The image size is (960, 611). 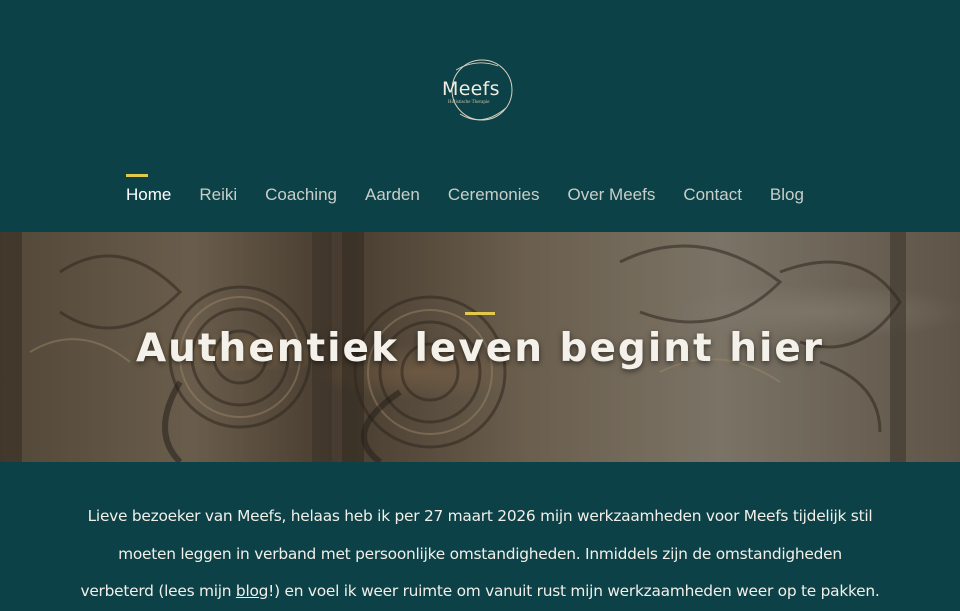 I want to click on nav-item-ceremonies: Ceremonies, so click(x=494, y=194).